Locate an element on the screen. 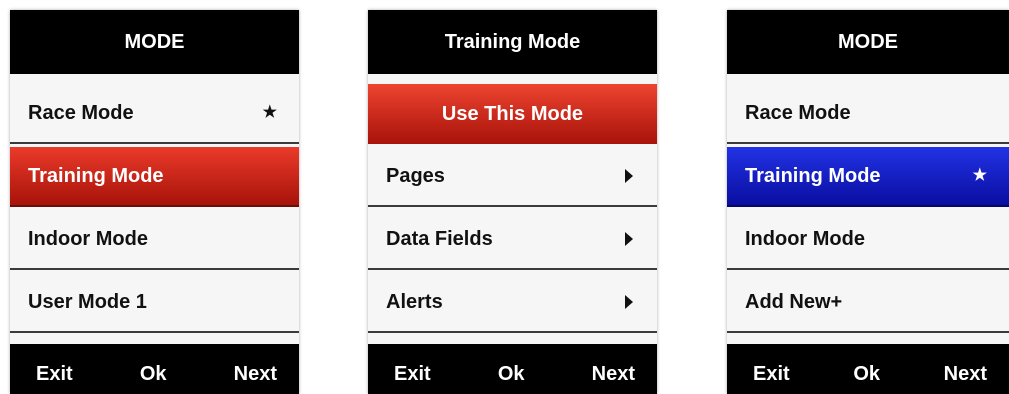  menu-item-race-mode: Race Mode ★ is located at coordinates (154, 114).